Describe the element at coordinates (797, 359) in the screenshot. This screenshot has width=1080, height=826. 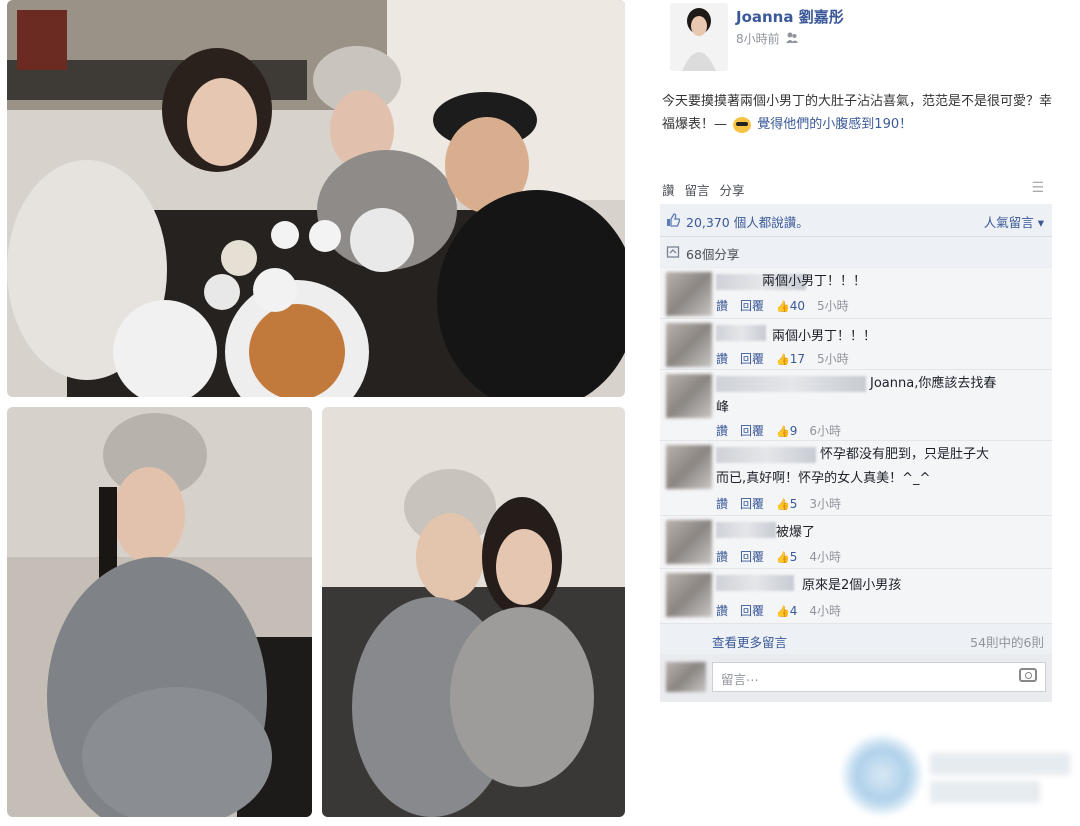
I see `comment-like-count: 17` at that location.